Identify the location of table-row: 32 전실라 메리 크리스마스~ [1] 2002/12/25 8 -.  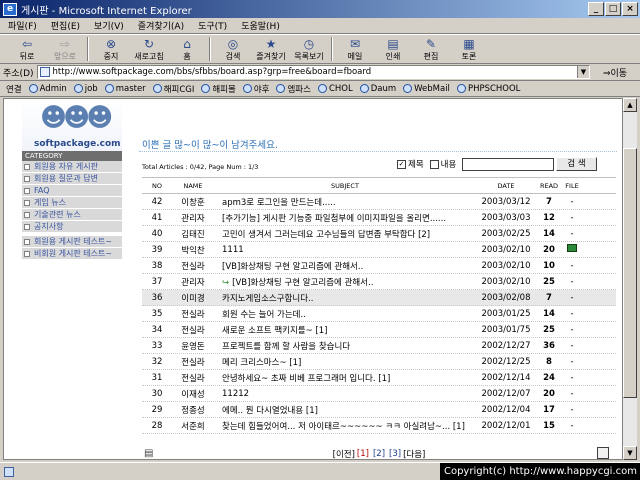
(379, 362).